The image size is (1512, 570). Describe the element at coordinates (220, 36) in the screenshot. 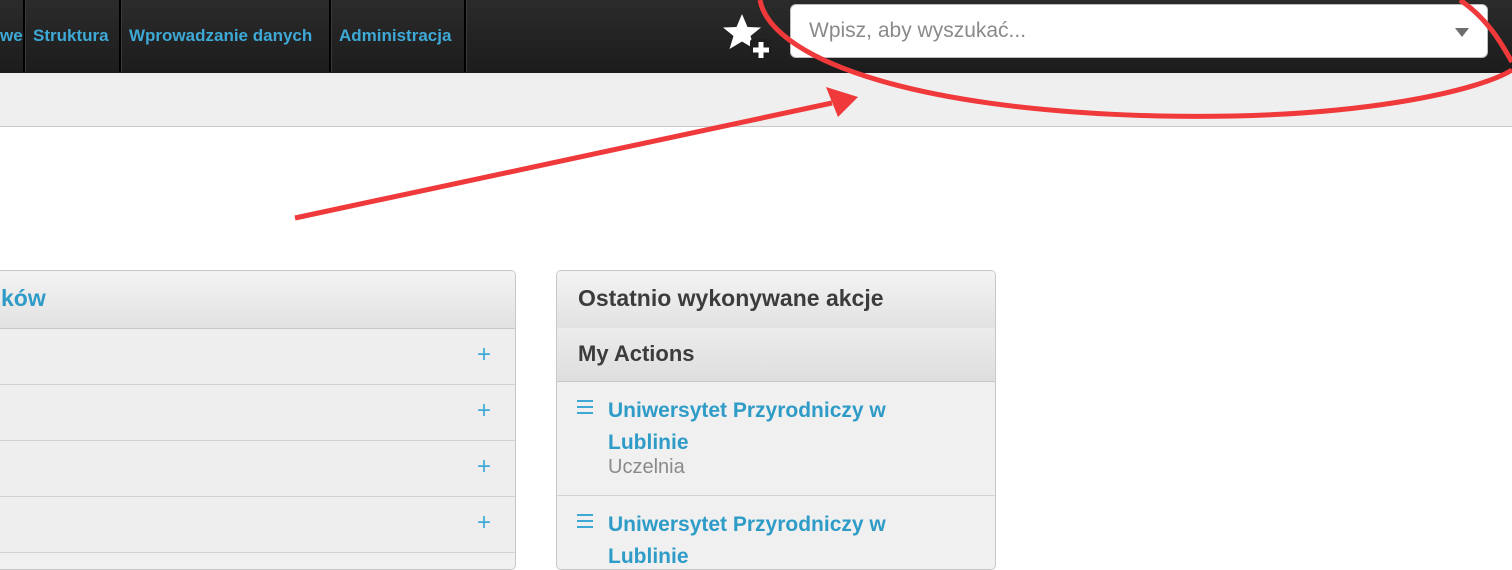

I see `nav-item-wprowadzanie-danych: Wprowadzanie danych` at that location.